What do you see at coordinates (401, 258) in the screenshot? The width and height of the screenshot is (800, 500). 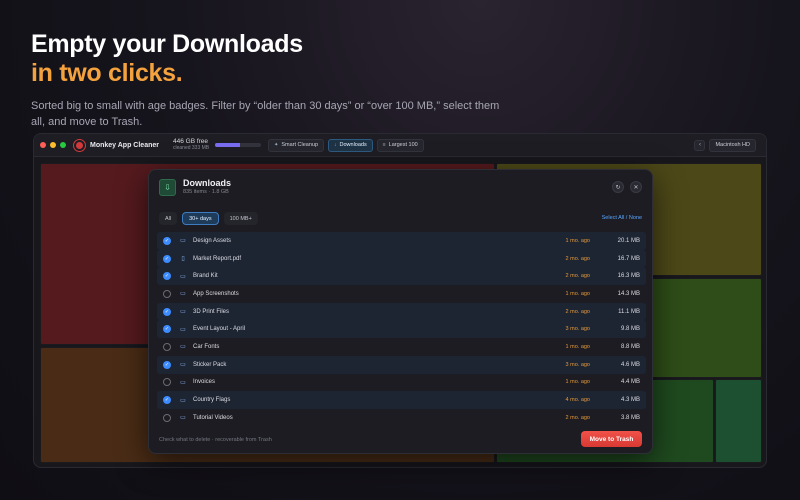 I see `list-item: ✓ ▯ Market Report.pdf 2 mo. ago 16.7 MB` at bounding box center [401, 258].